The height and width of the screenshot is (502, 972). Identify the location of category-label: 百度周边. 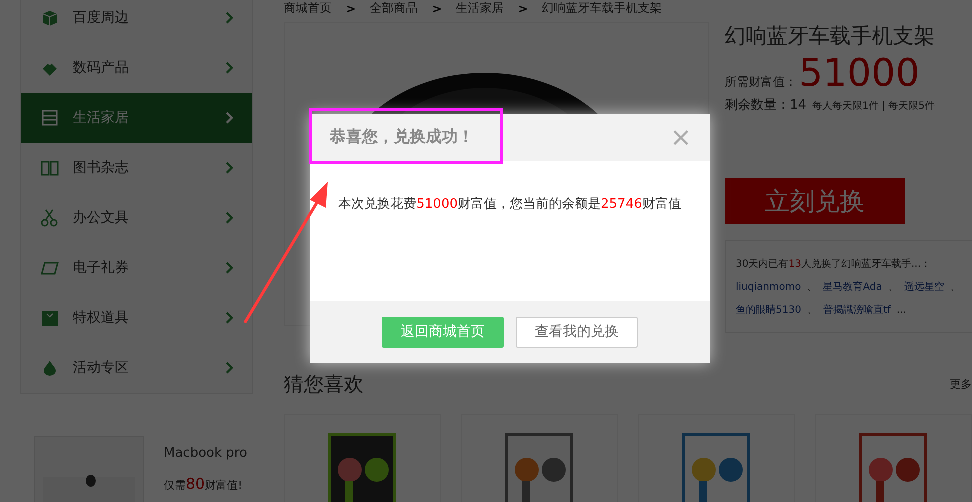
(101, 18).